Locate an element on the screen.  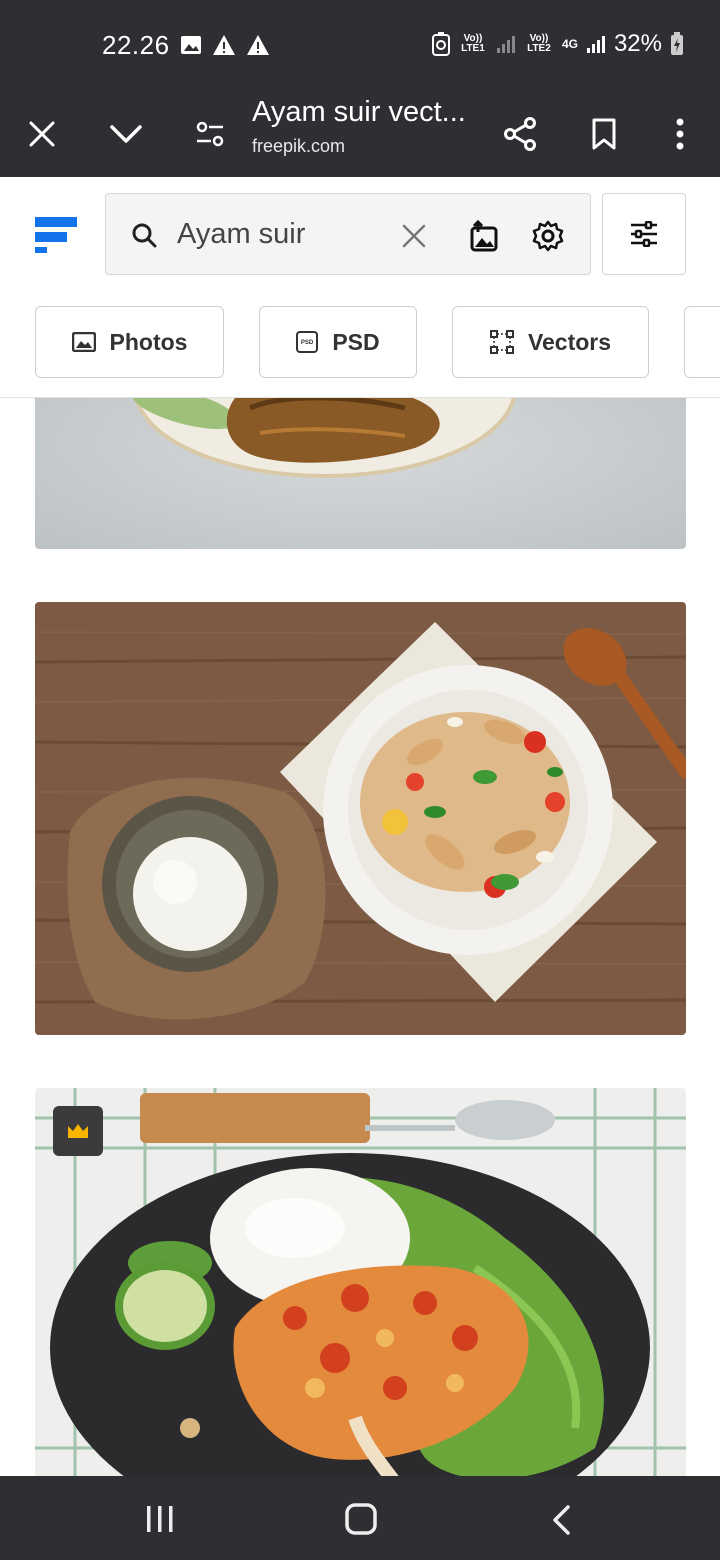
network2-label: Vo)) LTE2 is located at coordinates (539, 43).